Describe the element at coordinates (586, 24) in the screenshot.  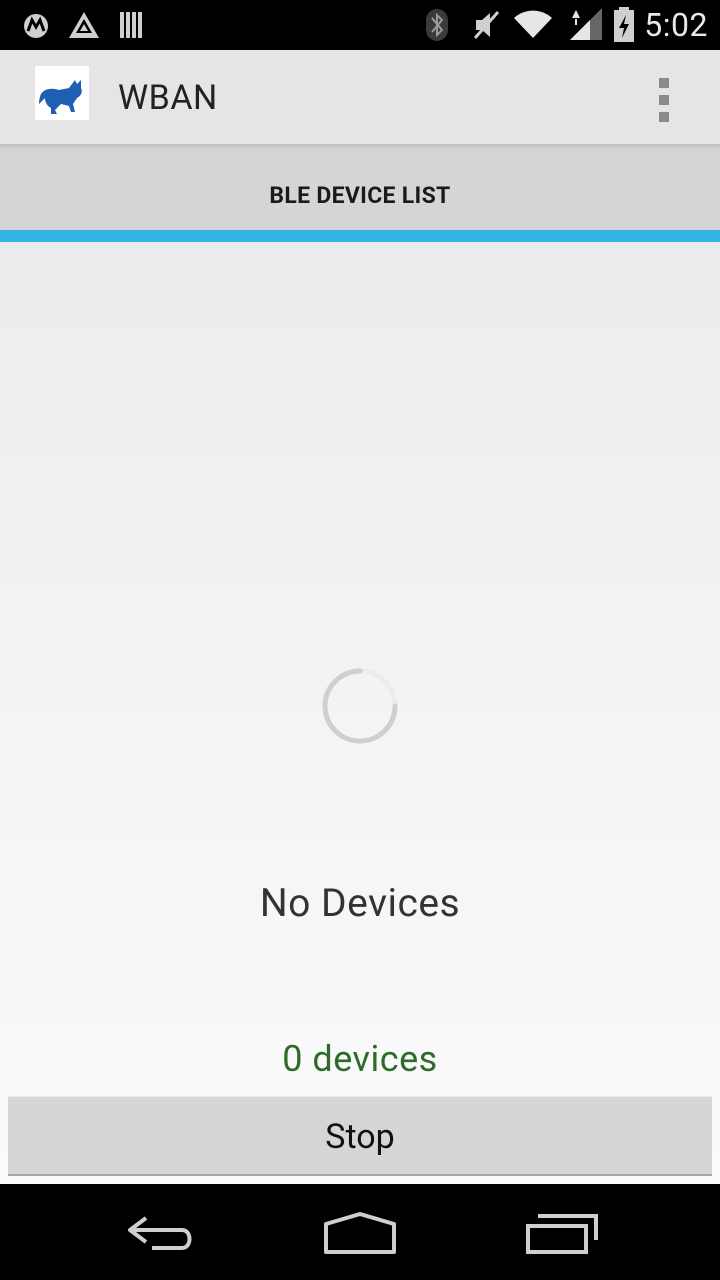
I see `signal-icon` at that location.